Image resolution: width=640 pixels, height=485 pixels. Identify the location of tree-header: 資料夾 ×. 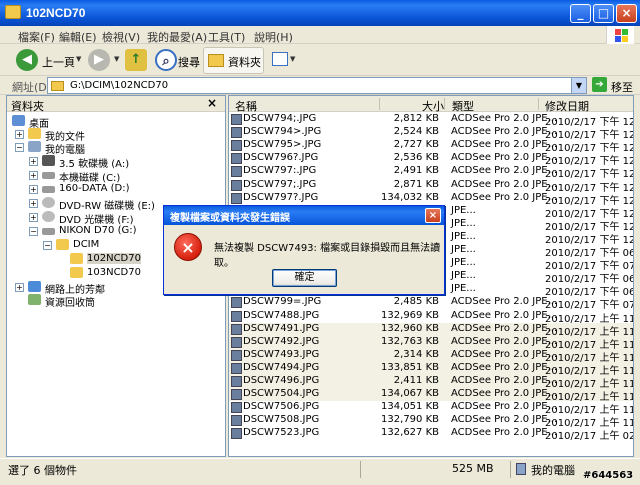
(116, 104).